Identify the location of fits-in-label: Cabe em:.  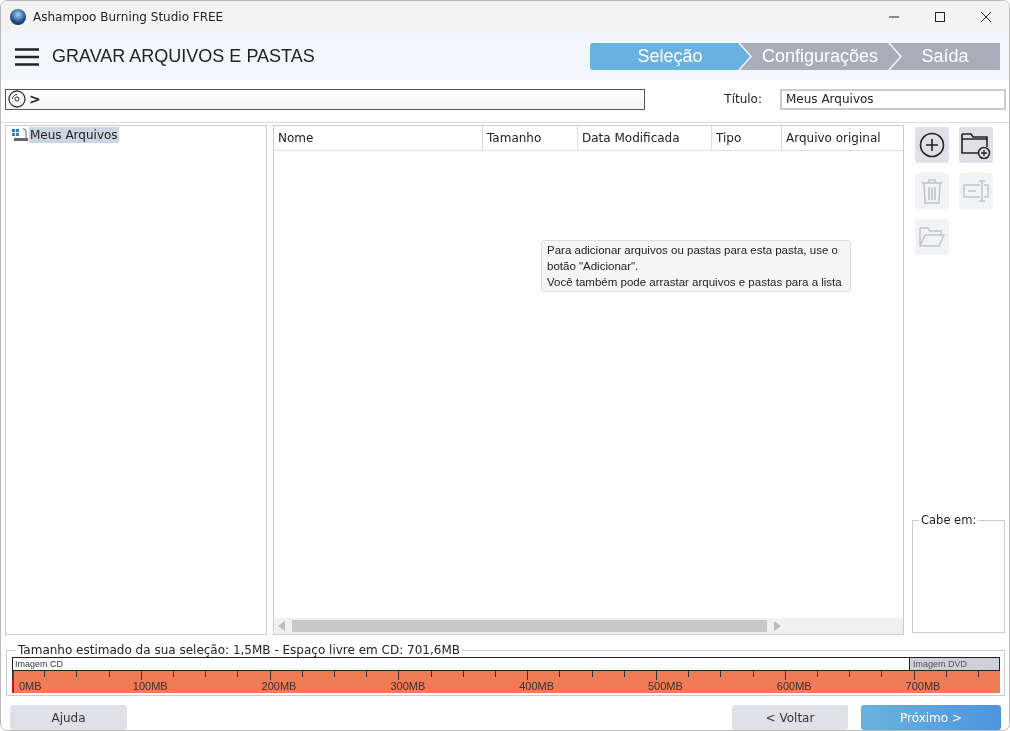
(949, 520).